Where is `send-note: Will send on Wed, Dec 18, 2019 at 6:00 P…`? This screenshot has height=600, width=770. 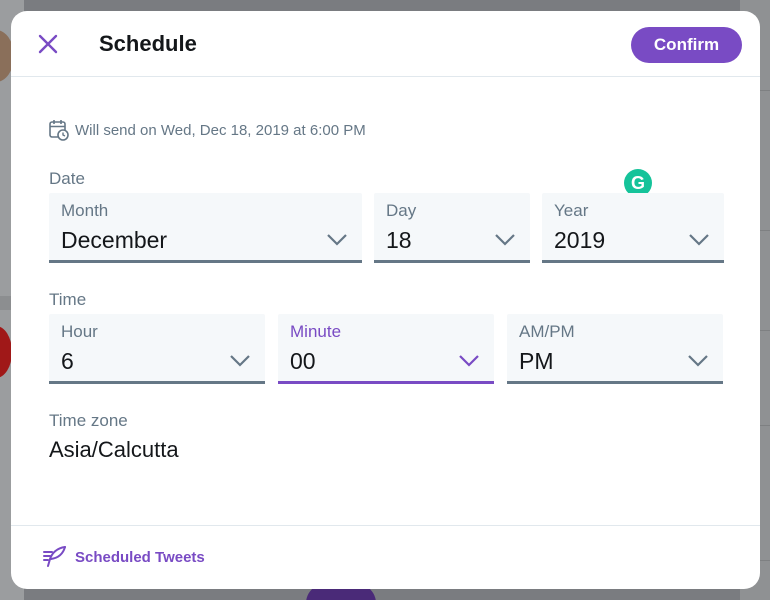
send-note: Will send on Wed, Dec 18, 2019 at 6:00 P… is located at coordinates (207, 130).